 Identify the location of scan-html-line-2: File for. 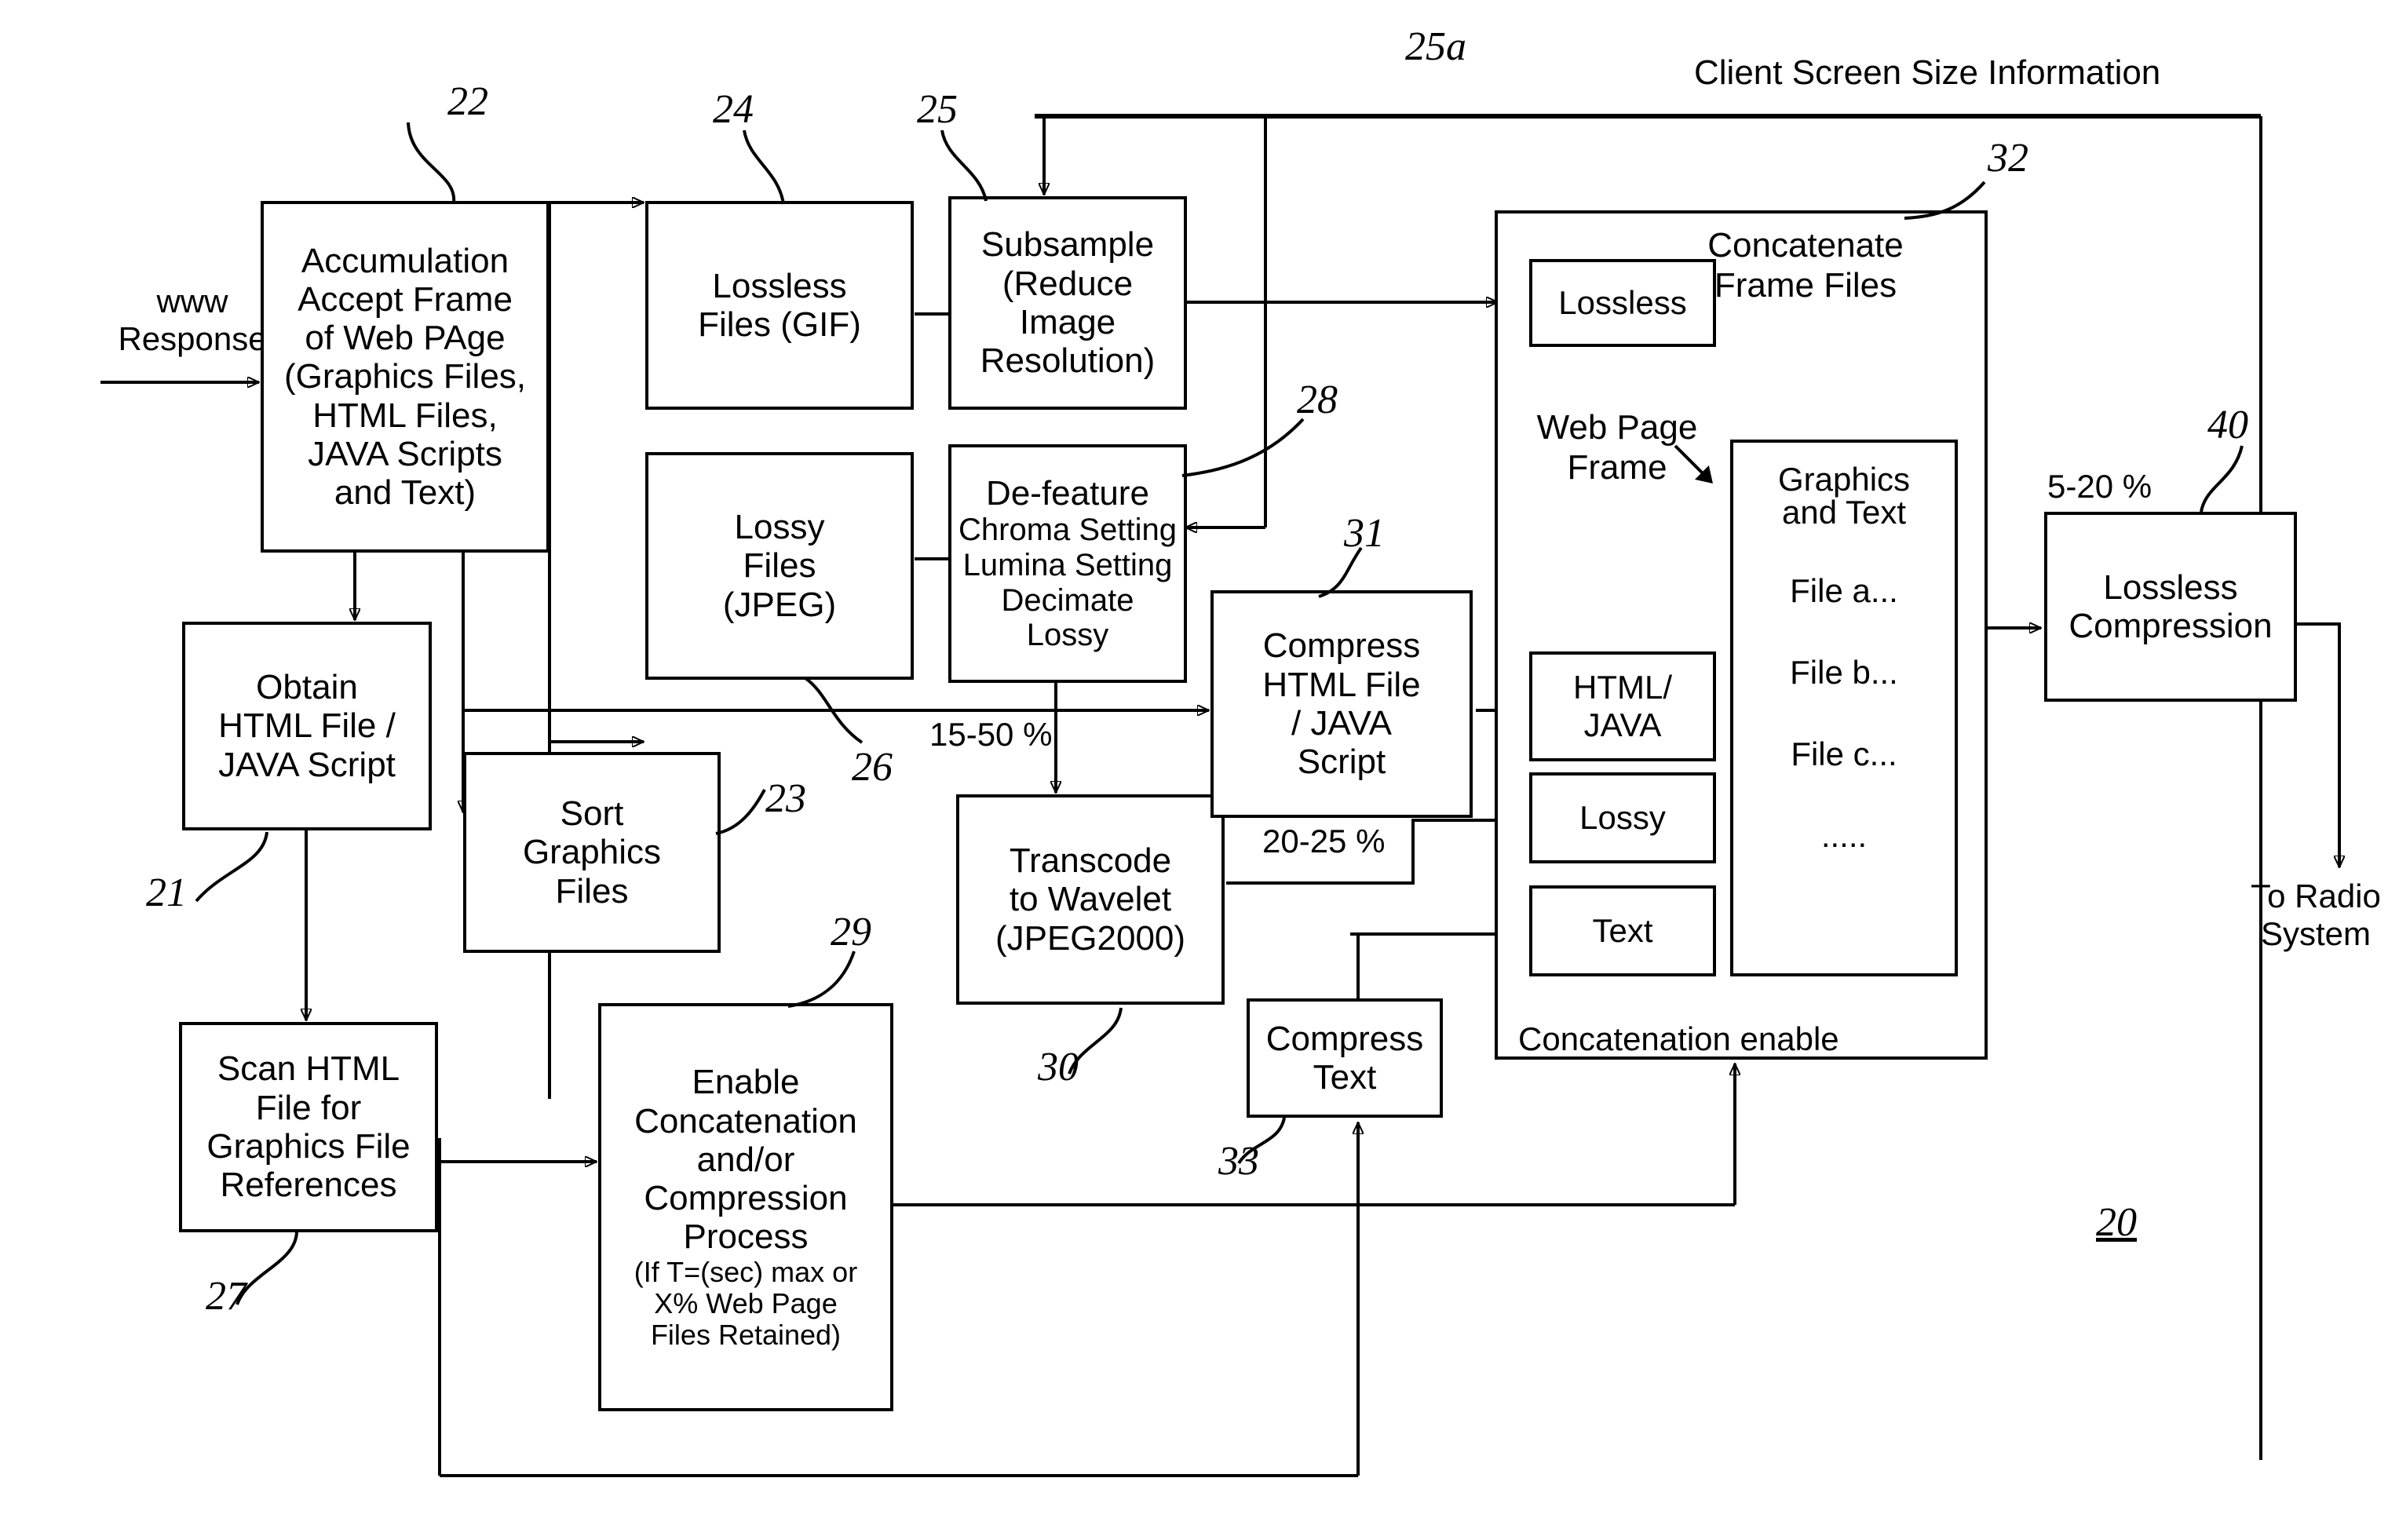
(308, 1107).